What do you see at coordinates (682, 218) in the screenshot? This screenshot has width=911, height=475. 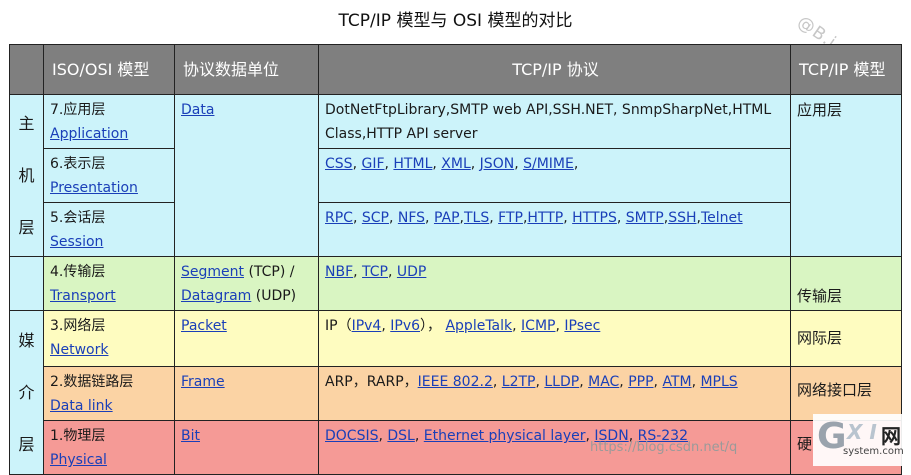 I see `link-ssh: SSH` at bounding box center [682, 218].